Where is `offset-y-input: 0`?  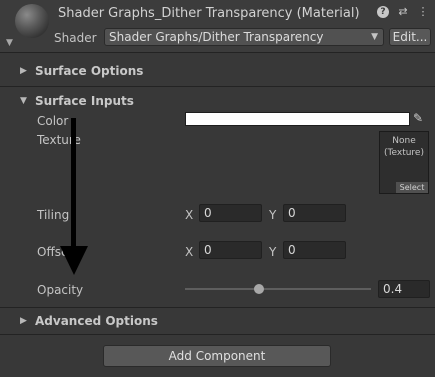 offset-y-input: 0 is located at coordinates (314, 250).